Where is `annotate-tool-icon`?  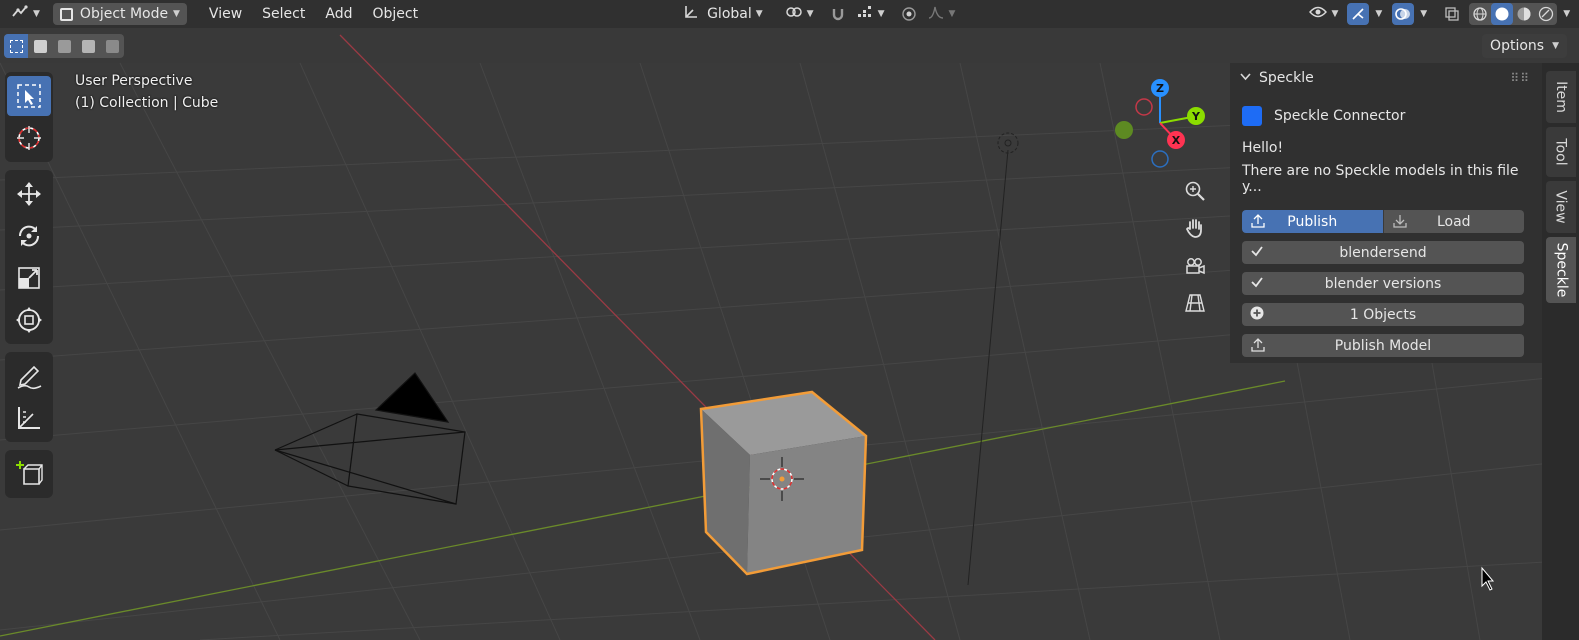 annotate-tool-icon is located at coordinates (29, 376).